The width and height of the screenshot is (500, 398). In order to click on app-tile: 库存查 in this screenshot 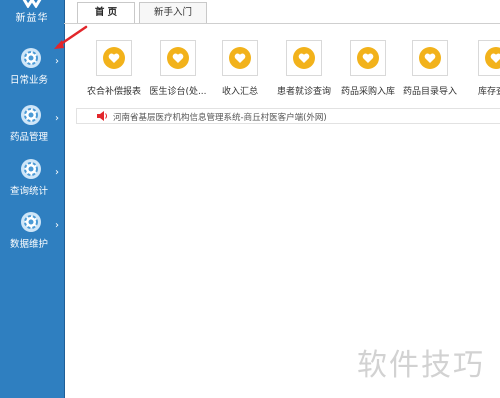, I will do `click(482, 70)`.